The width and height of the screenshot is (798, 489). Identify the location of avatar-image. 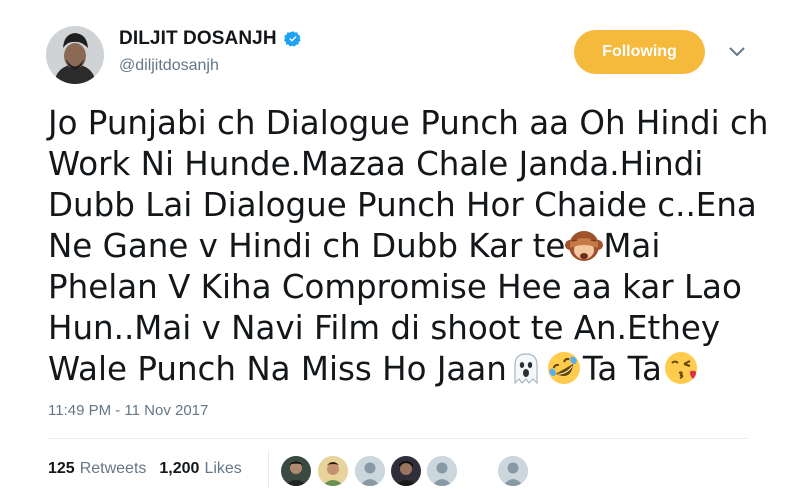
(75, 55).